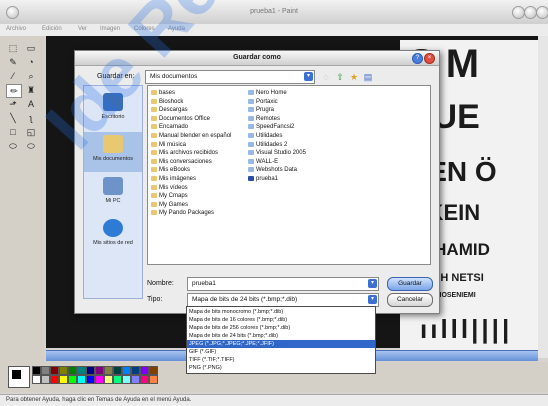 This screenshot has height=406, width=548. What do you see at coordinates (281, 312) in the screenshot?
I see `filetype-option: Mapa de bits monocromo (*.bmp;*.dib)` at bounding box center [281, 312].